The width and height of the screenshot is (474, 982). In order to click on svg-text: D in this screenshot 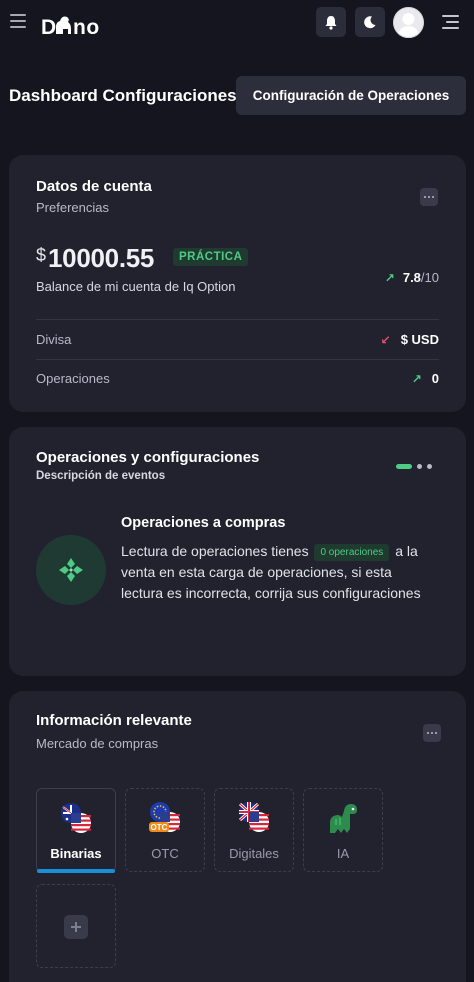, I will do `click(49, 27)`.